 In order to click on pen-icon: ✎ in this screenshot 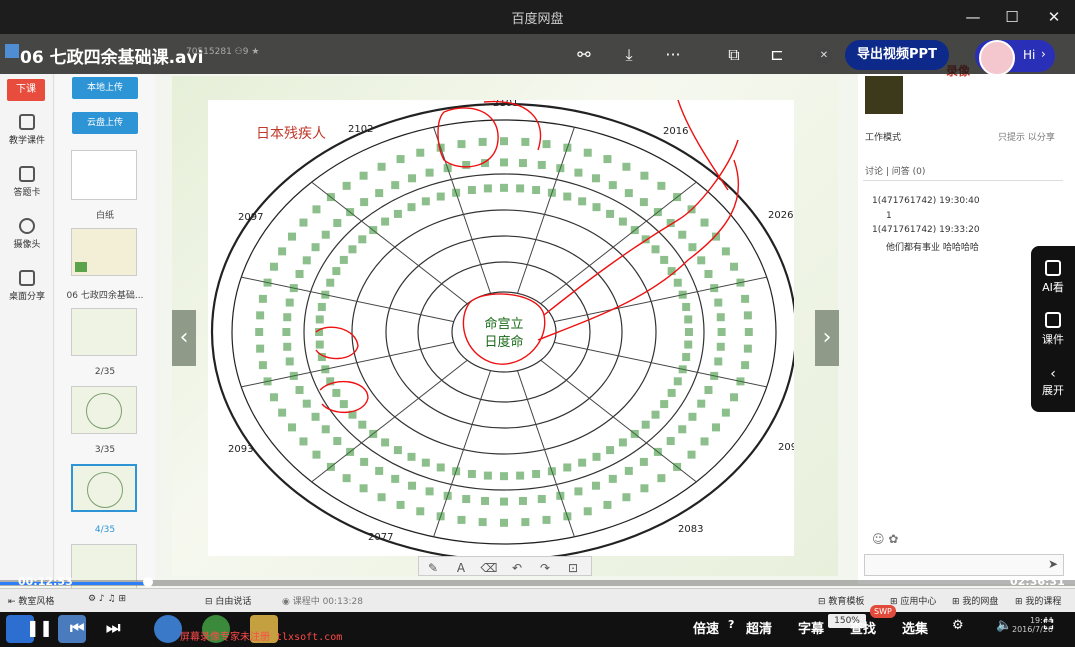, I will do `click(433, 568)`.